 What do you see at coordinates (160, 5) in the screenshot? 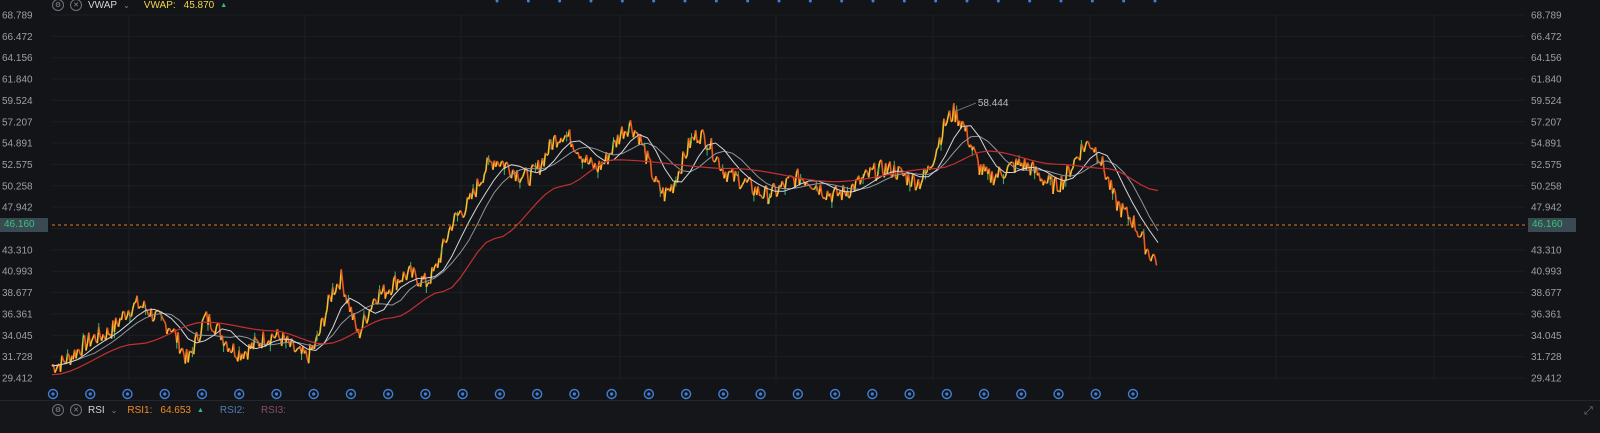
I see `vwap-label: VWAP:` at bounding box center [160, 5].